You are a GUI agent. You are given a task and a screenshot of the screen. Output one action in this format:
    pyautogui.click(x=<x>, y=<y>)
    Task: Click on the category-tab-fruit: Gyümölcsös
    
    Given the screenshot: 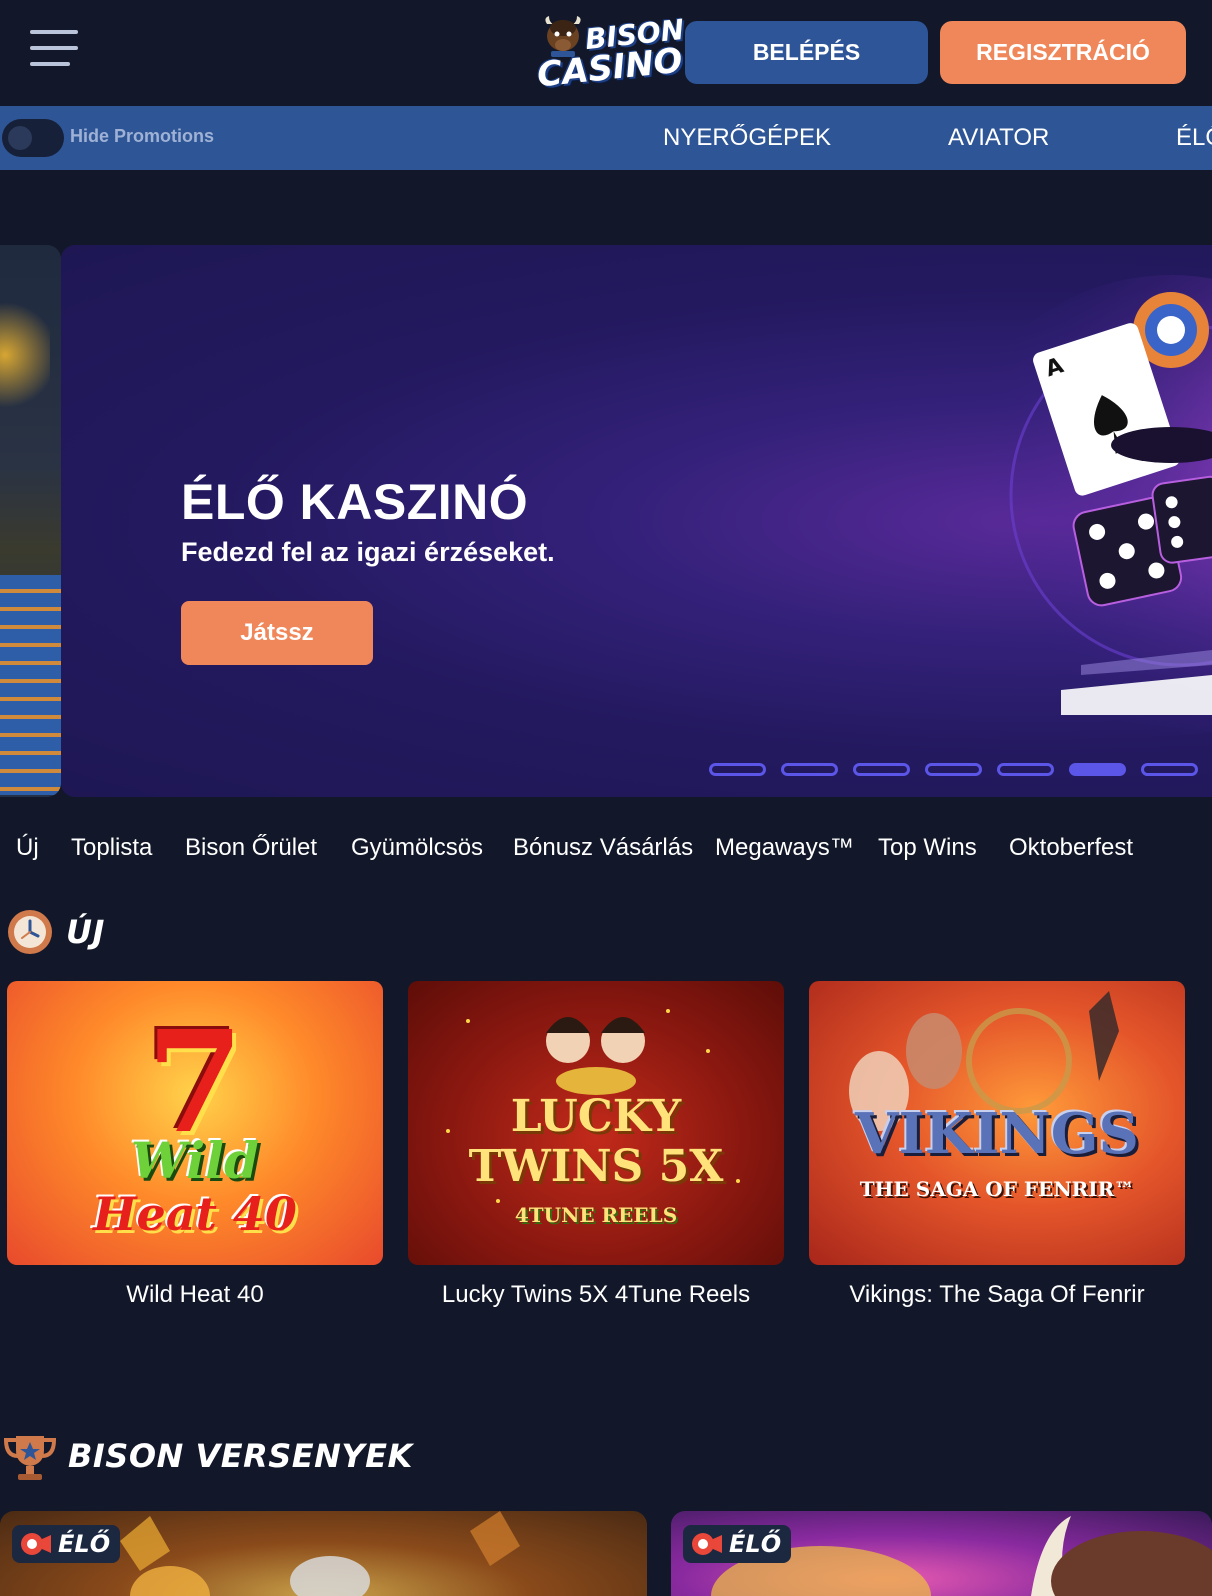 What is the action you would take?
    pyautogui.click(x=417, y=848)
    